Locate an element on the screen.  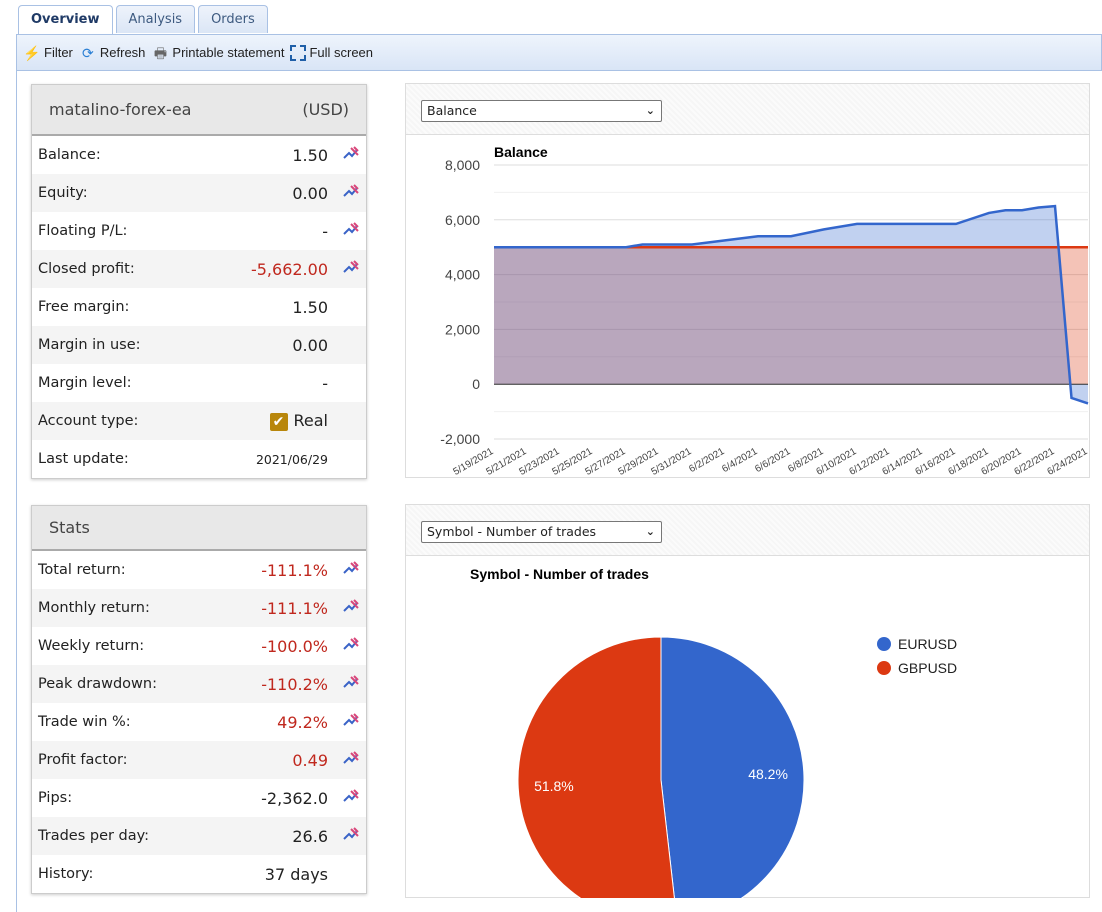
stats-row: Weekly return: -100.0% is located at coordinates (199, 646).